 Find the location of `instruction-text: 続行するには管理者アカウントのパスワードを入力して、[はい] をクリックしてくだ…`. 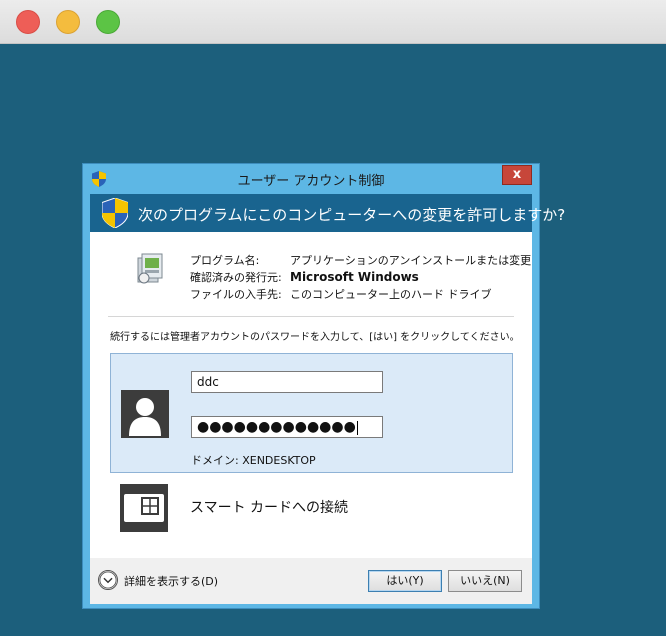

instruction-text: 続行するには管理者アカウントのパスワードを入力して、[はい] をクリックしてくだ… is located at coordinates (315, 337).